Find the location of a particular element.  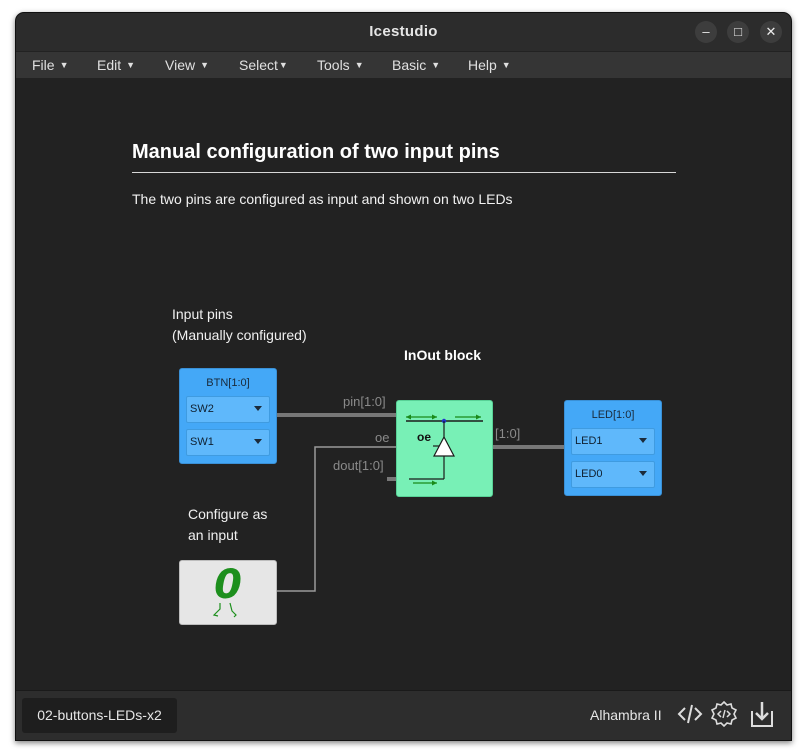

input-pin-block: BTN[1:0] SW2 SW1 is located at coordinates (228, 416).